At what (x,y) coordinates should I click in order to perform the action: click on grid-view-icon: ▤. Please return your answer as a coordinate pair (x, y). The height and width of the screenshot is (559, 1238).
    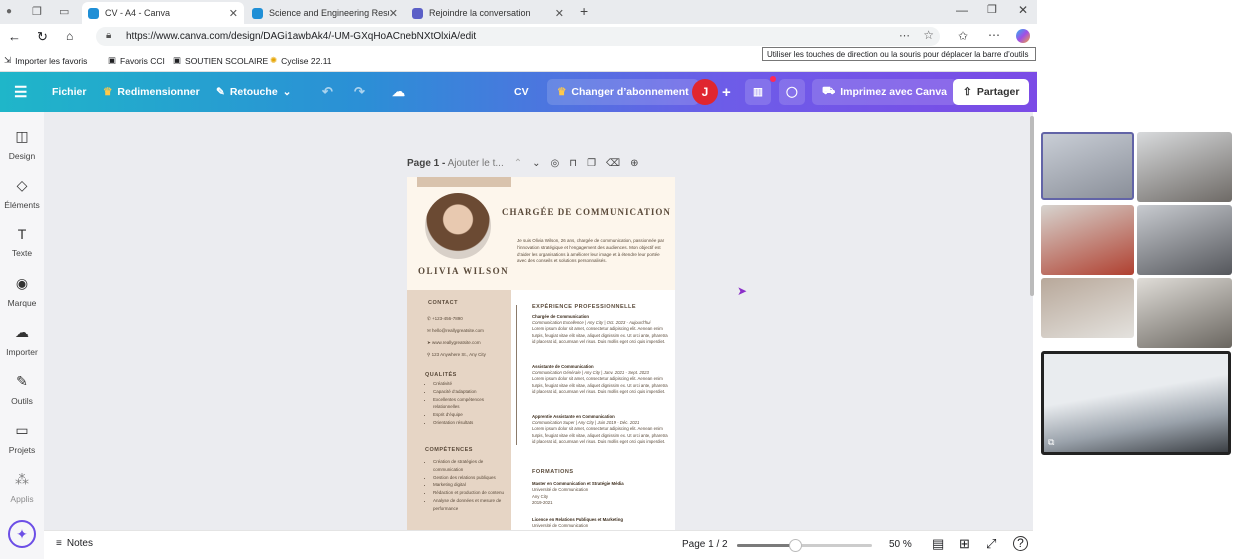
    Looking at the image, I should click on (938, 544).